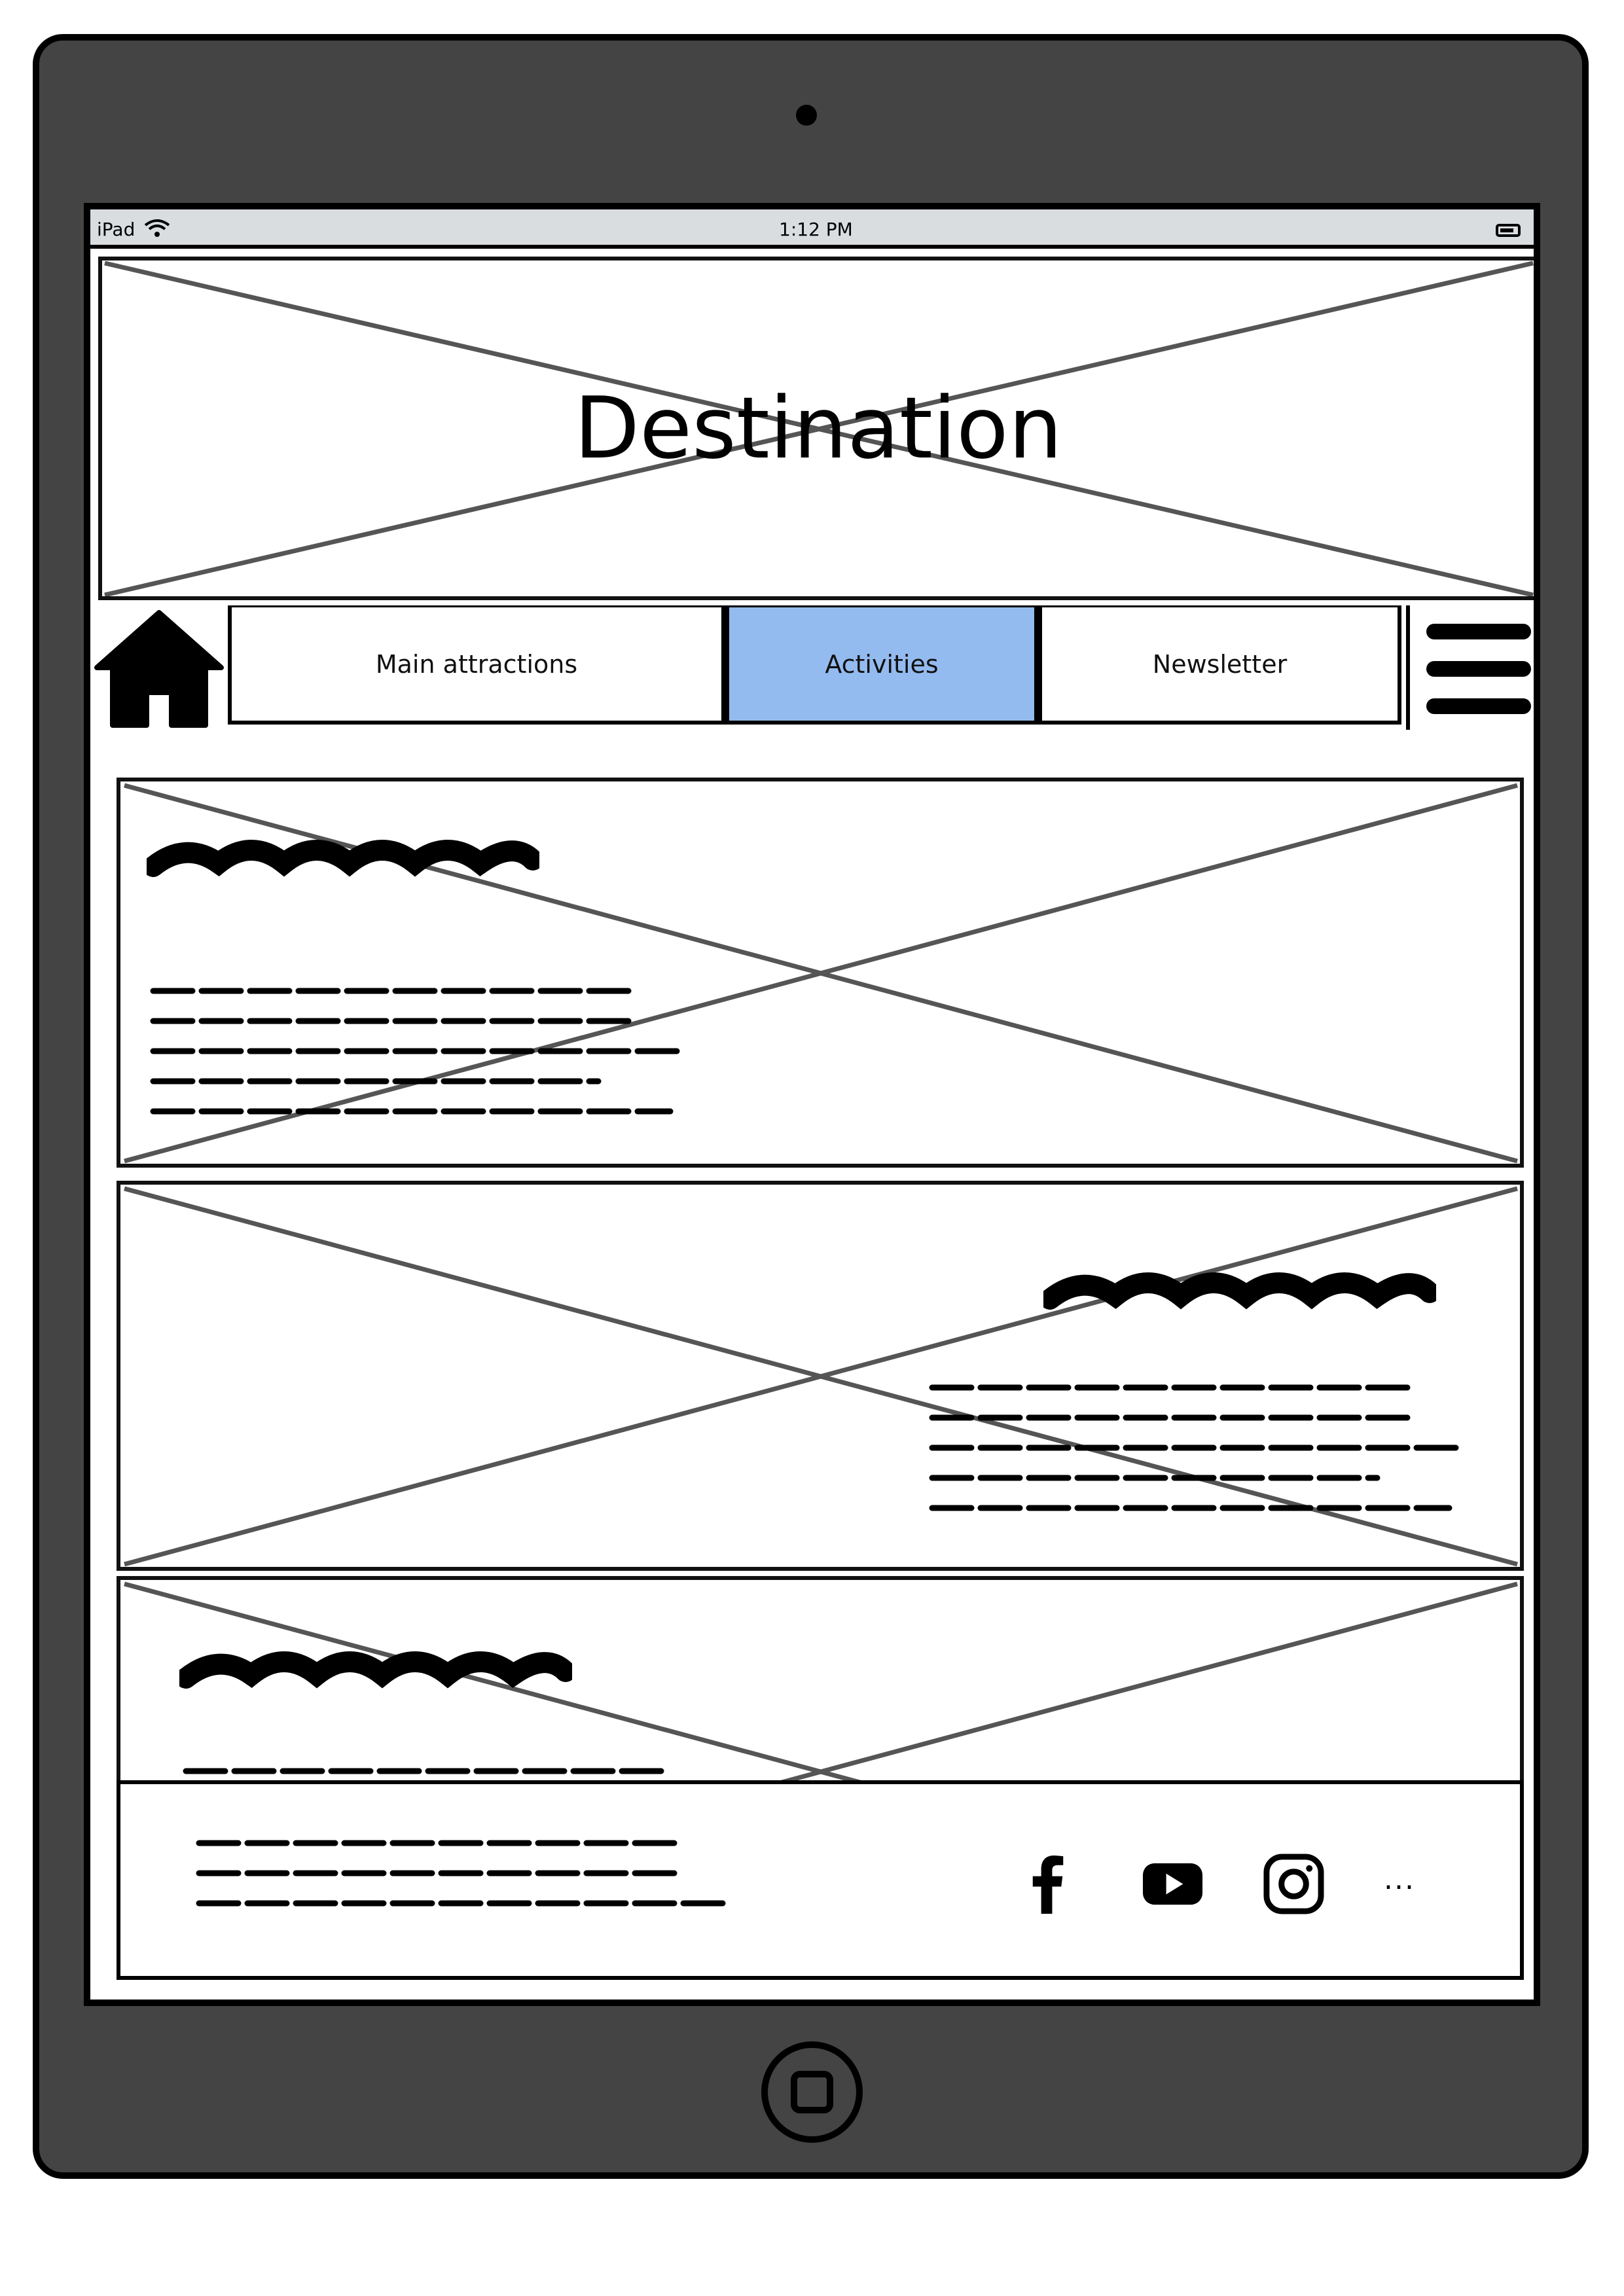  I want to click on banner-image-placeholder: Destination, so click(816, 428).